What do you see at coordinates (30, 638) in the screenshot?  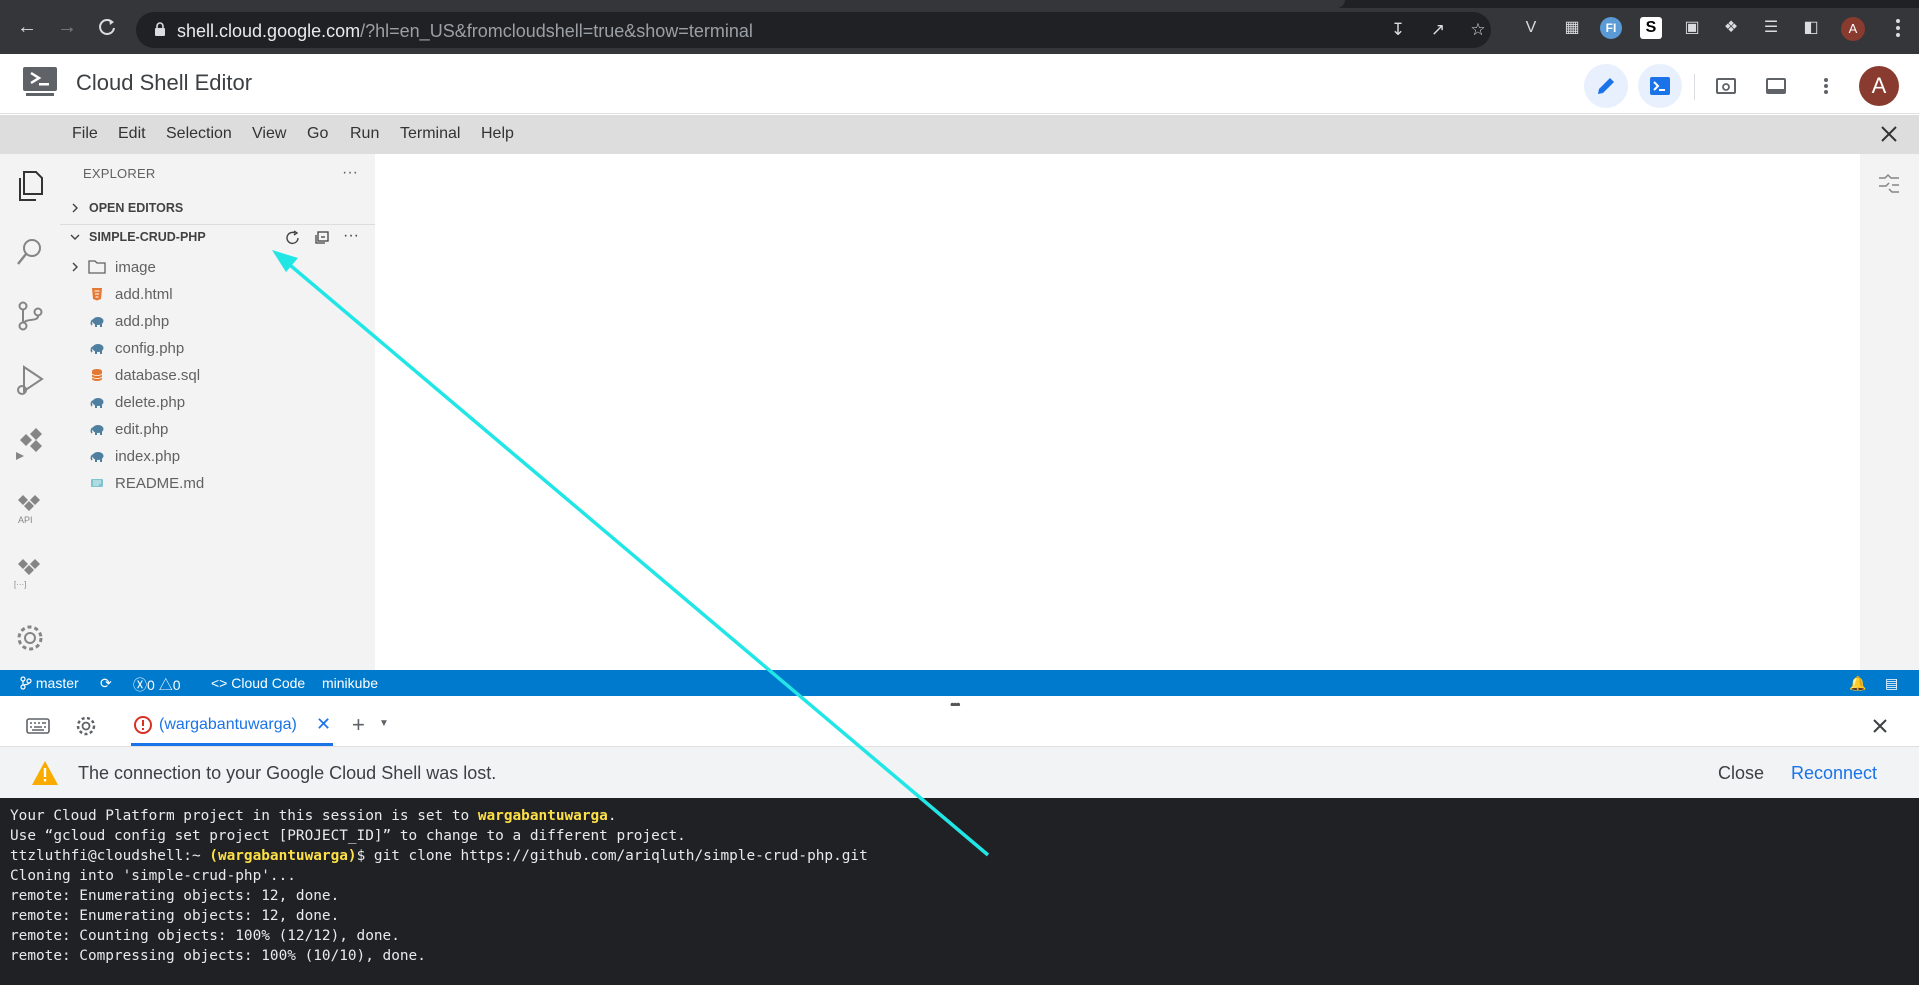 I see `settings-gear-icon` at bounding box center [30, 638].